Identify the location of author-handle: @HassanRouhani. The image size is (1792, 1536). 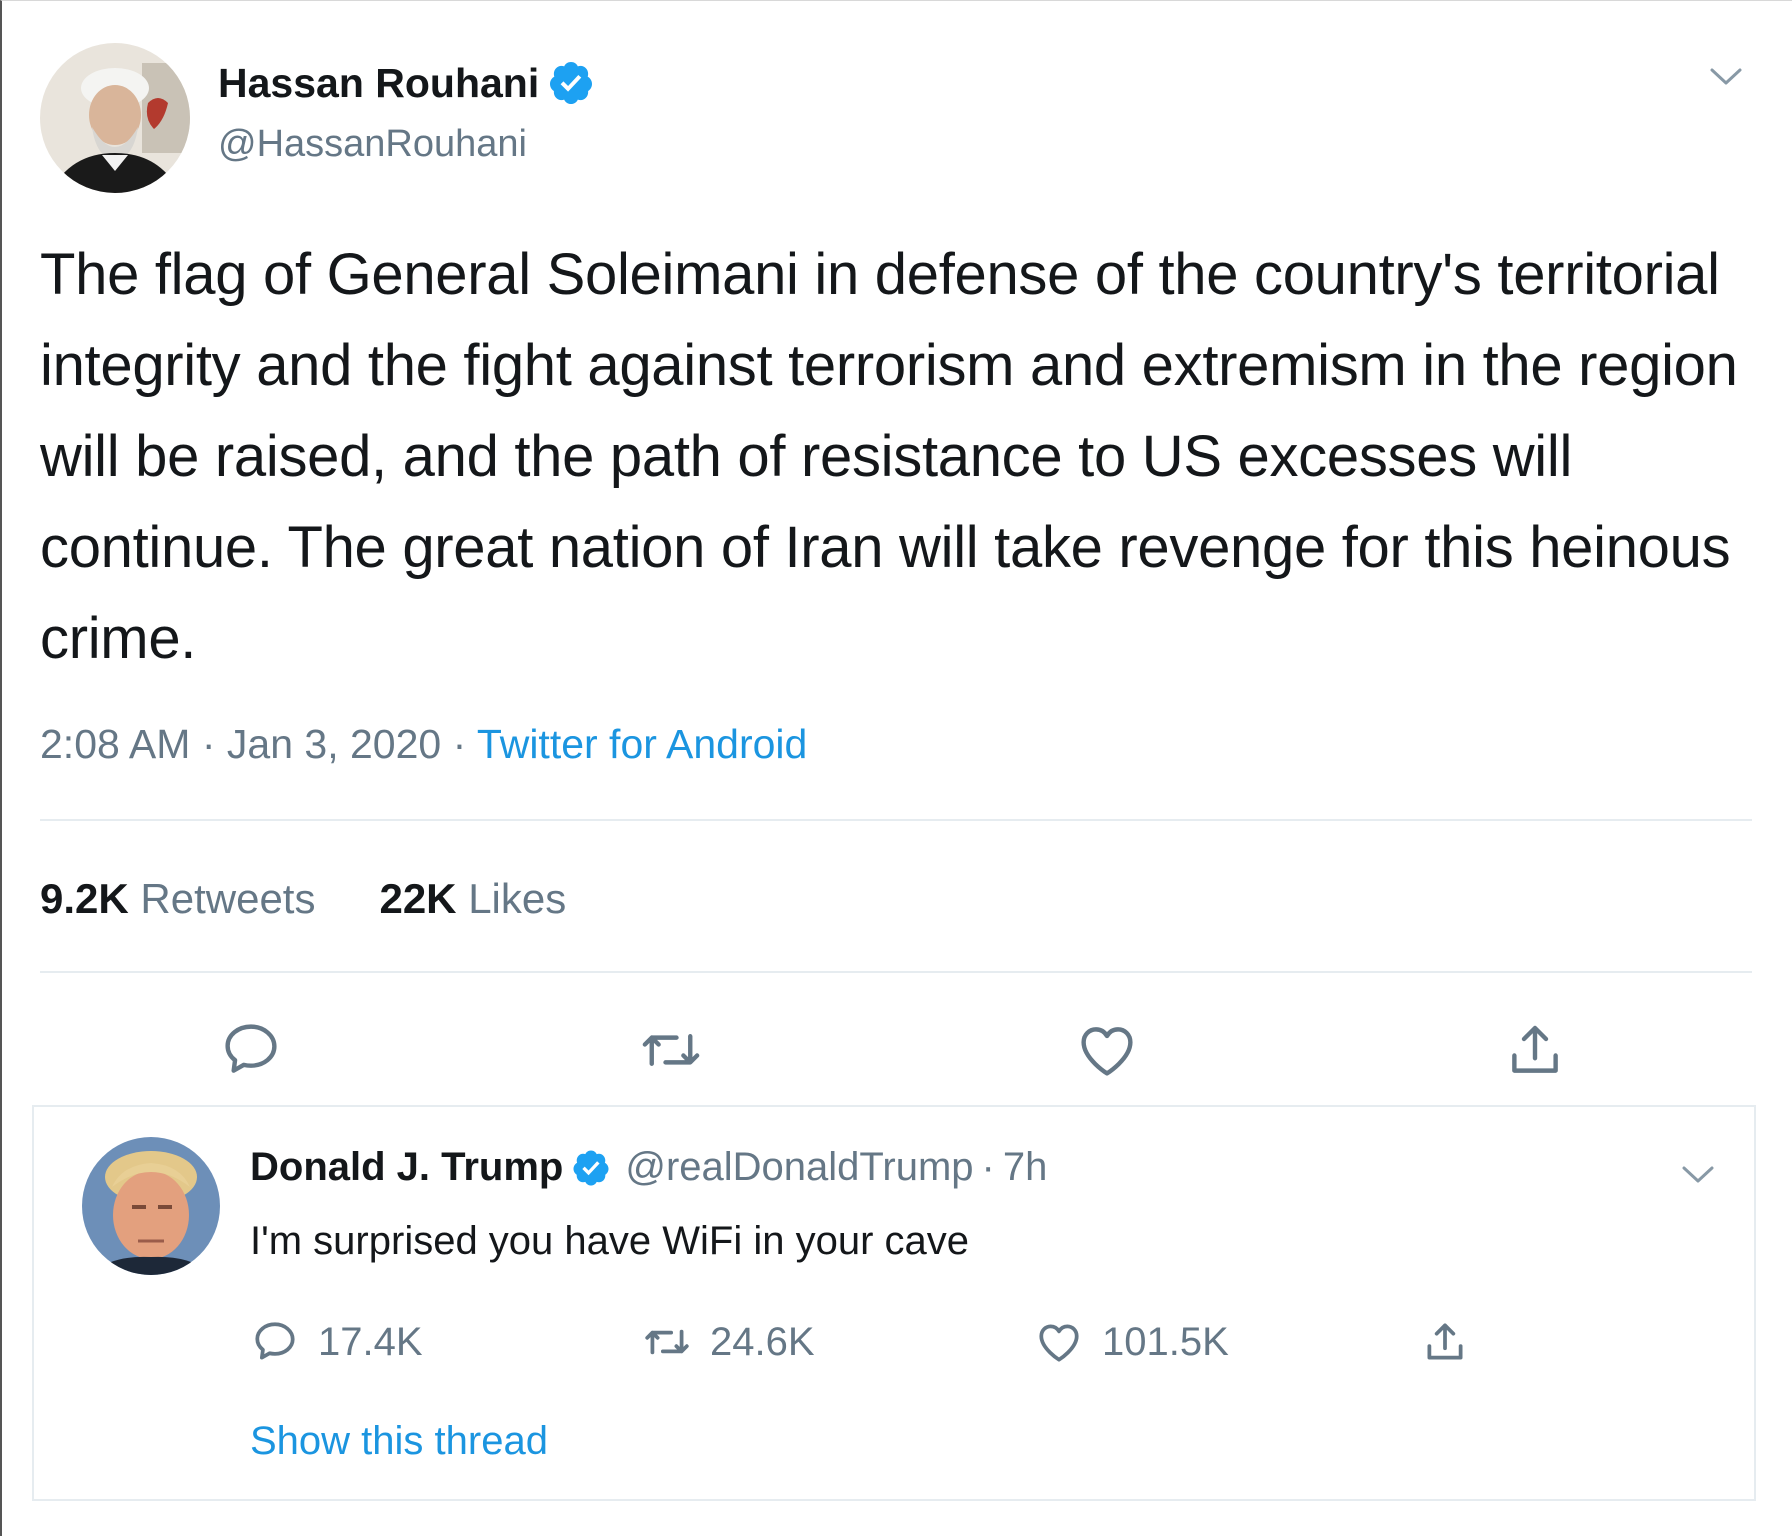
(372, 144).